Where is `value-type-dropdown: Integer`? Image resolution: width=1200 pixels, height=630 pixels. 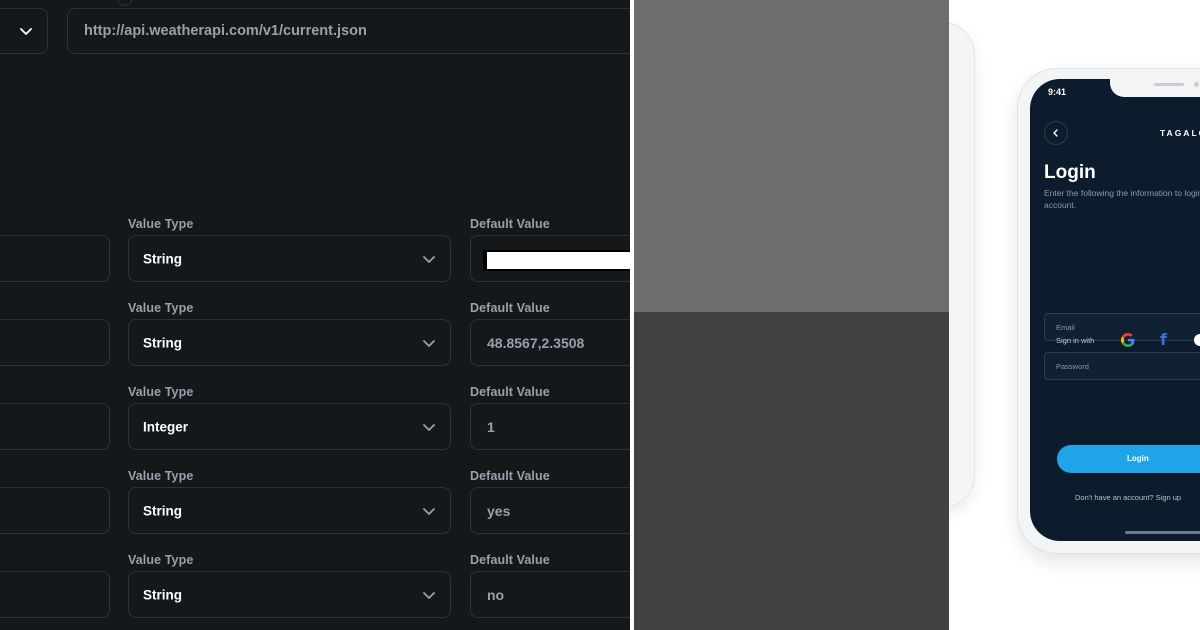 value-type-dropdown: Integer is located at coordinates (289, 426).